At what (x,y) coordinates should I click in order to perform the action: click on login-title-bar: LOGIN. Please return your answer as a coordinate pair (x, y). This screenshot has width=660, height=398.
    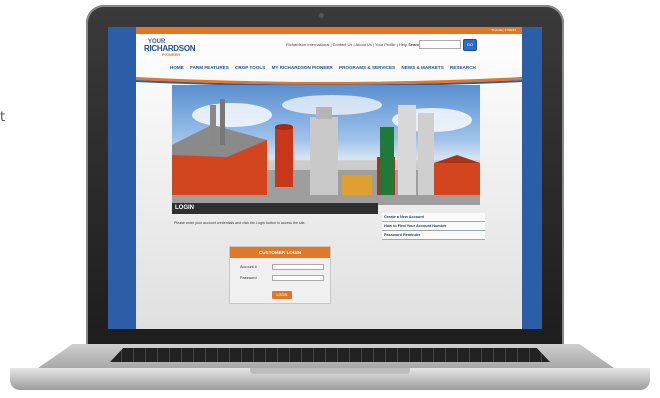
    Looking at the image, I should click on (275, 208).